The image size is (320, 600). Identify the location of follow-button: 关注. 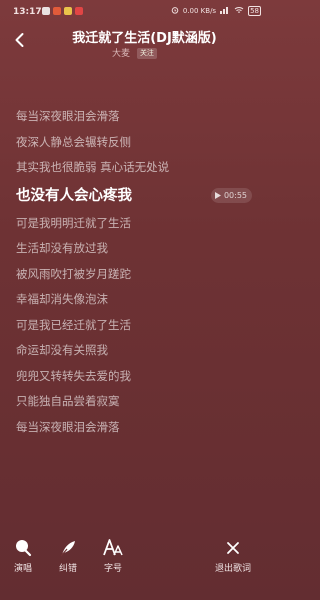
(146, 53).